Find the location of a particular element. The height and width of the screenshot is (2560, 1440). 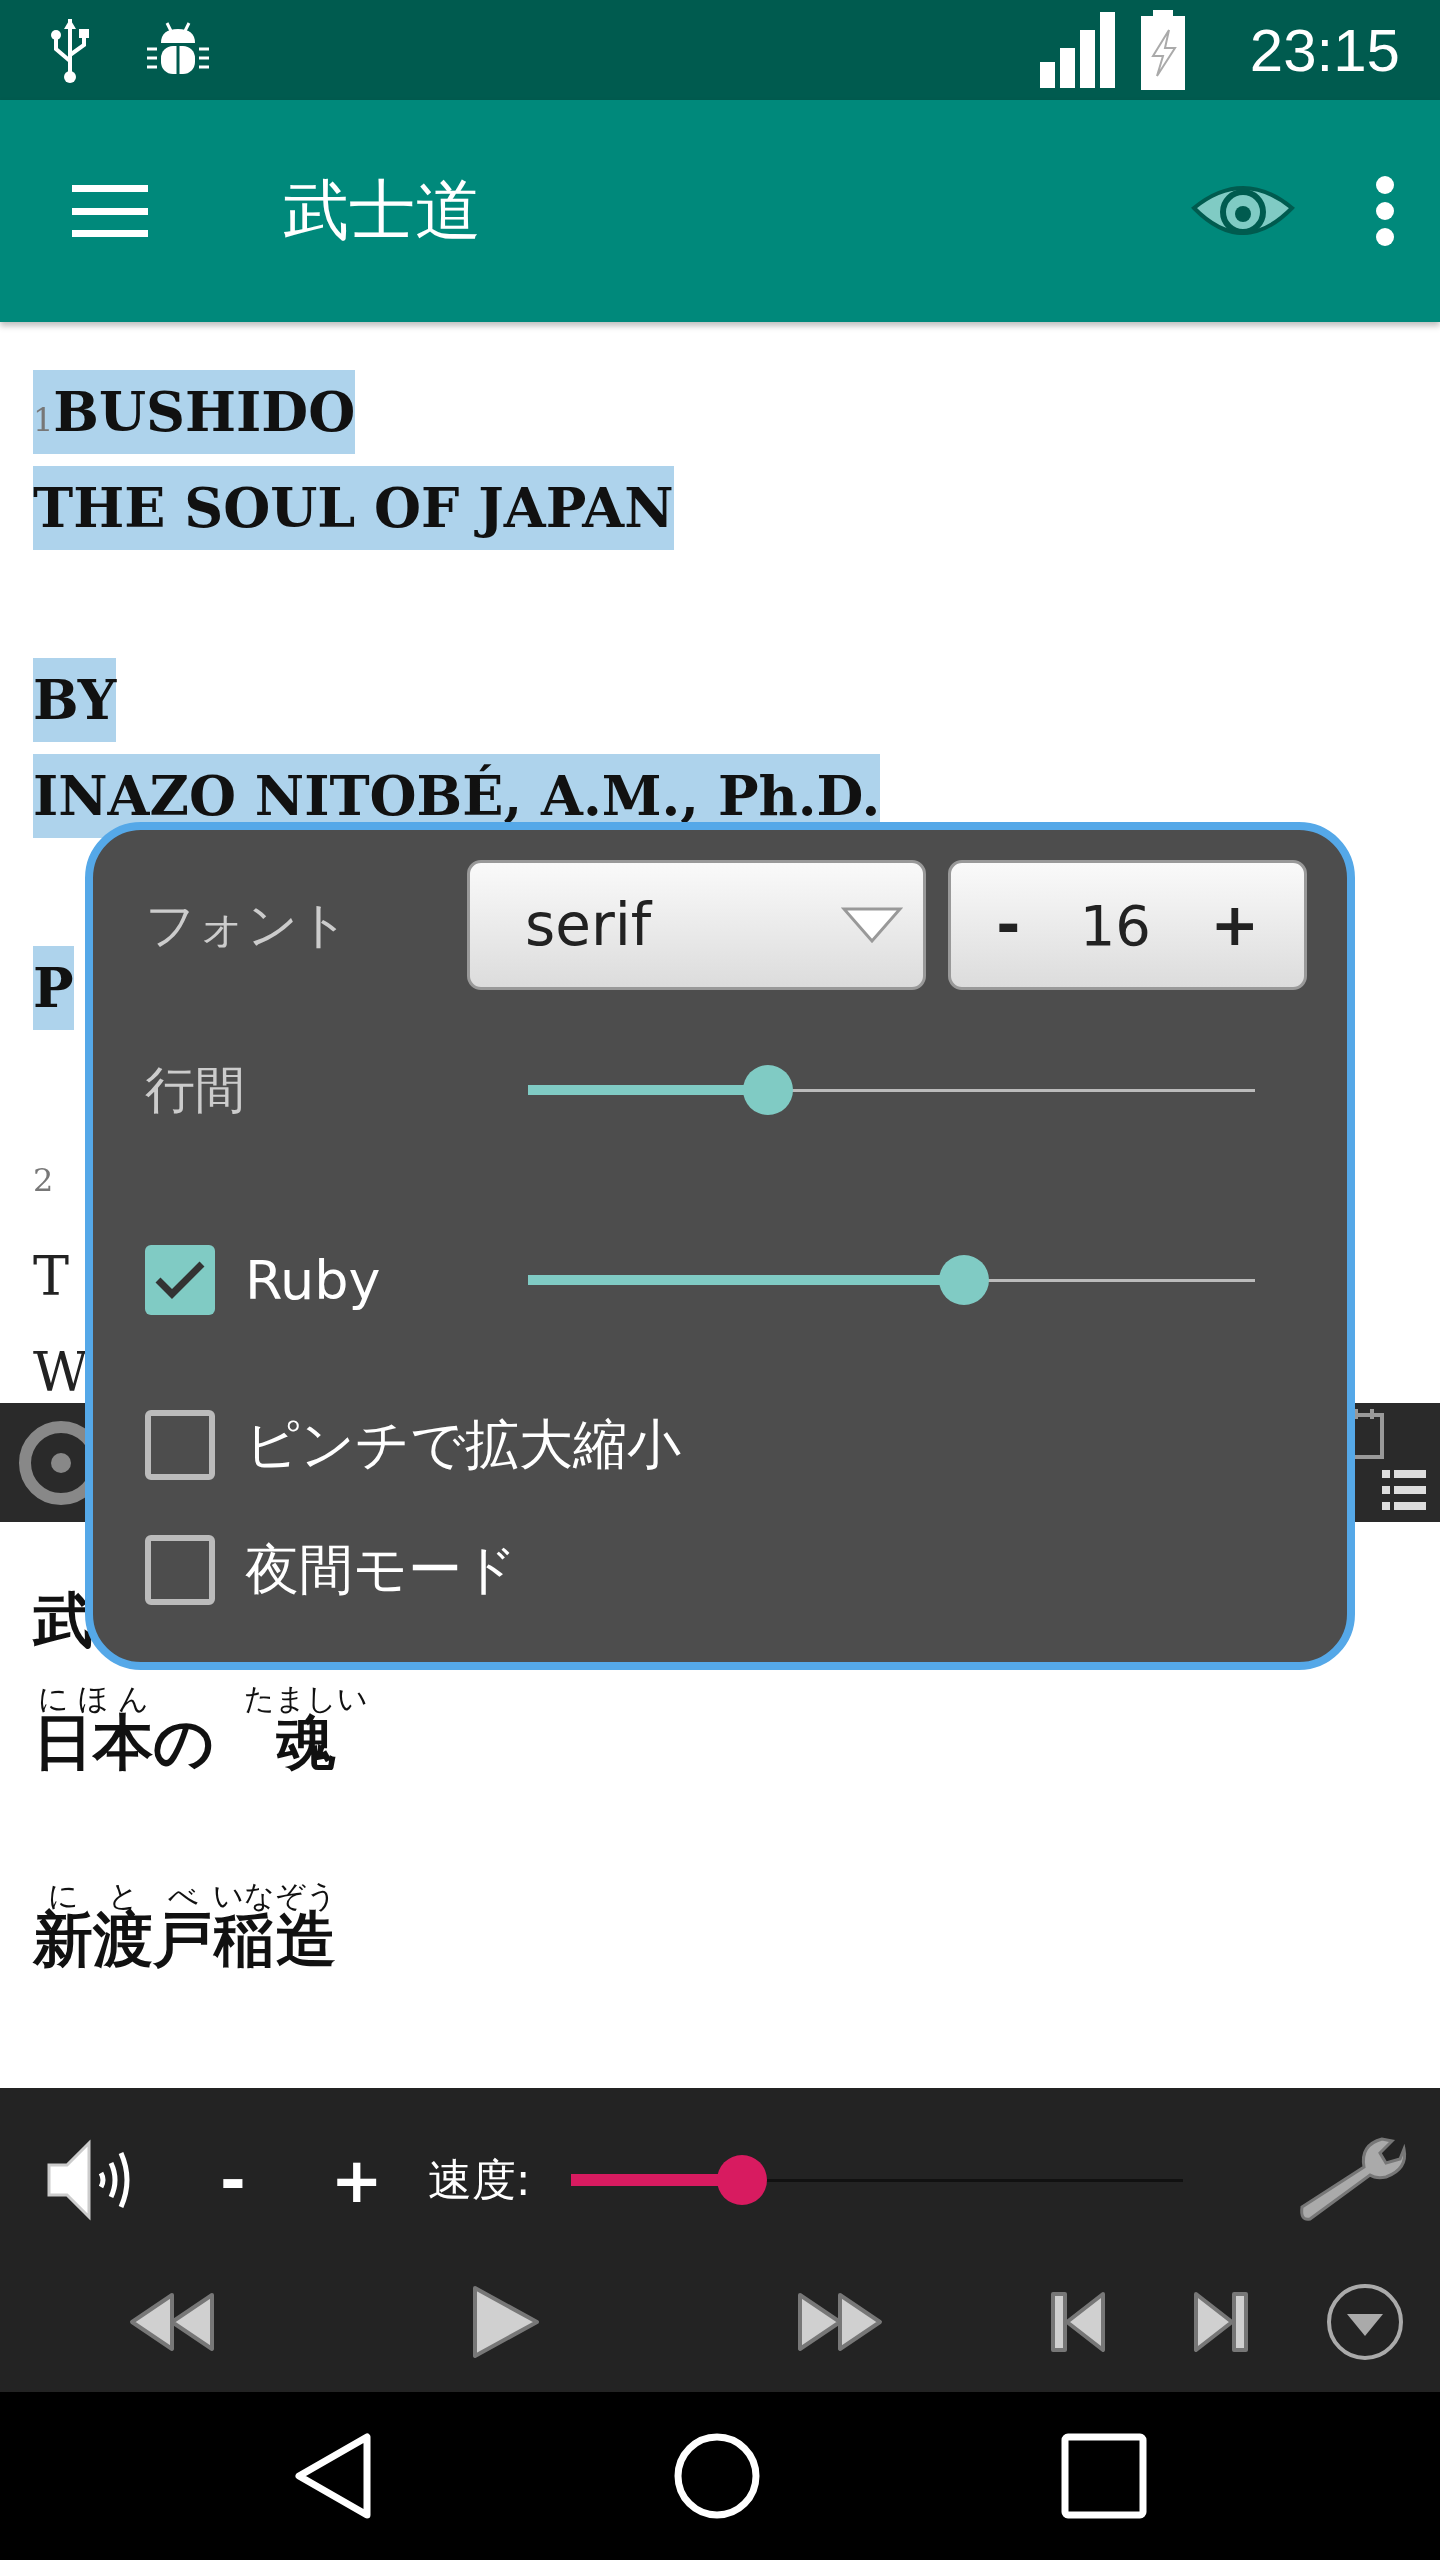

increase-button: + is located at coordinates (1234, 925).